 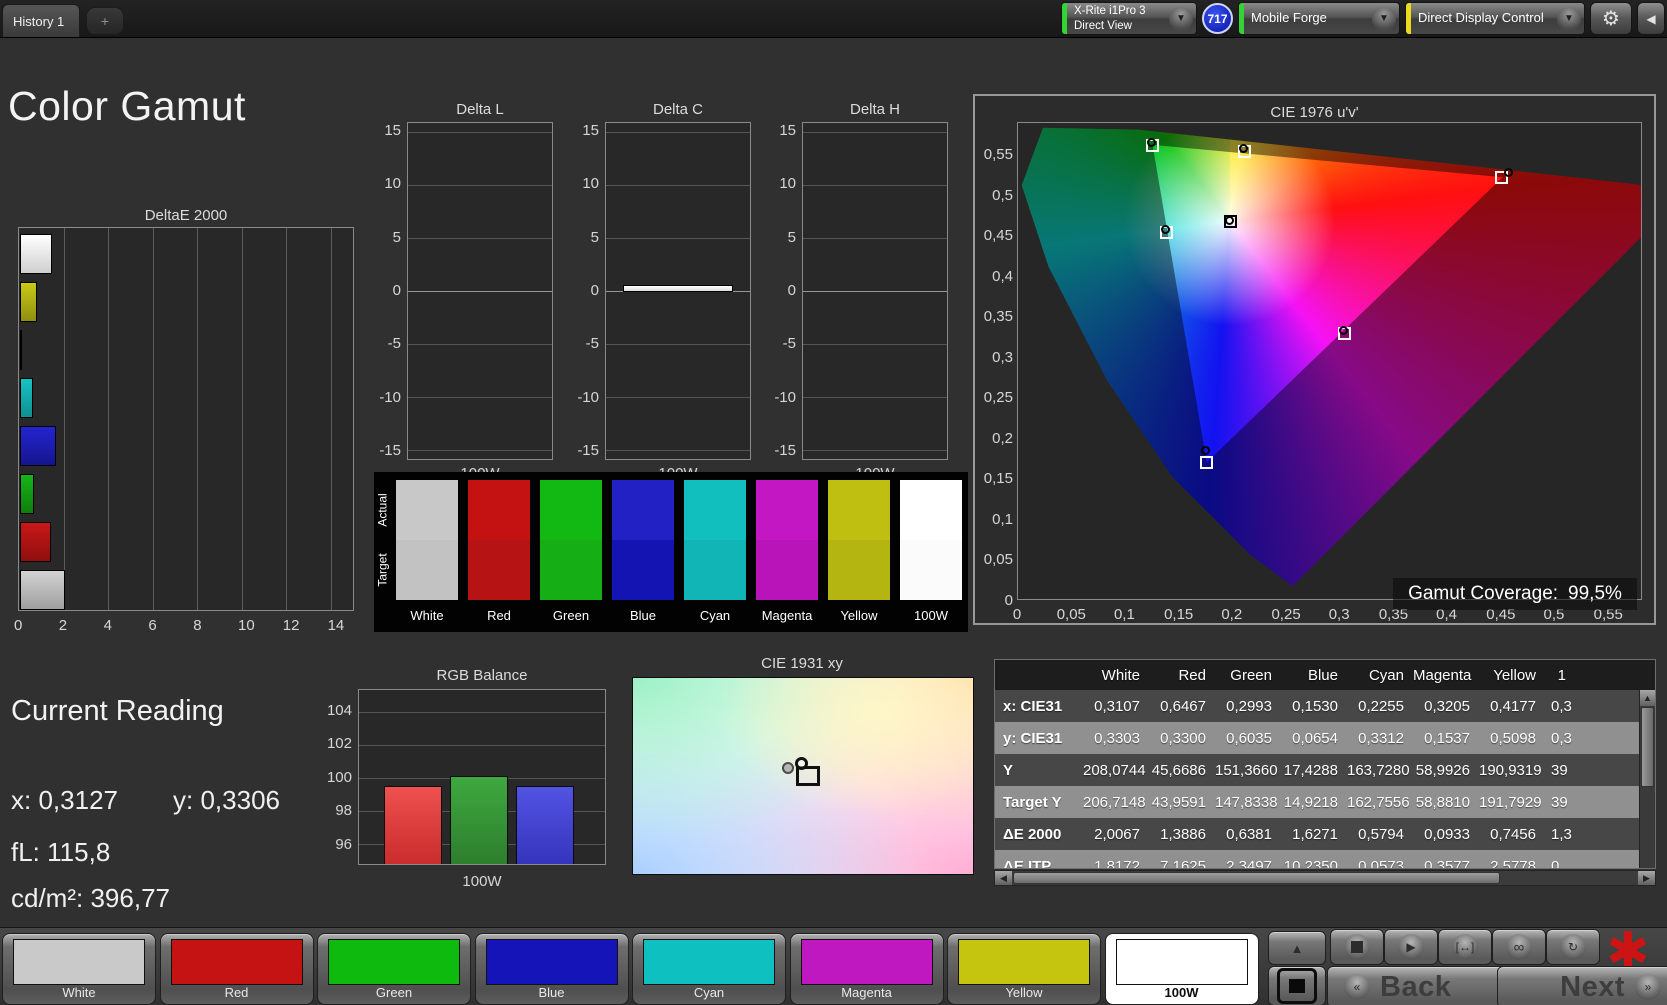 I want to click on deltae2000-plot, so click(x=186, y=419).